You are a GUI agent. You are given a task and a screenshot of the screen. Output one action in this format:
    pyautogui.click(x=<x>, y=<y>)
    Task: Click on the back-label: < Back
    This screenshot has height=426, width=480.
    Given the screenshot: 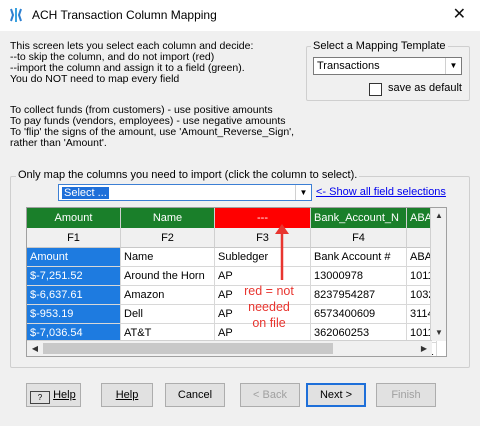 What is the action you would take?
    pyautogui.click(x=270, y=395)
    